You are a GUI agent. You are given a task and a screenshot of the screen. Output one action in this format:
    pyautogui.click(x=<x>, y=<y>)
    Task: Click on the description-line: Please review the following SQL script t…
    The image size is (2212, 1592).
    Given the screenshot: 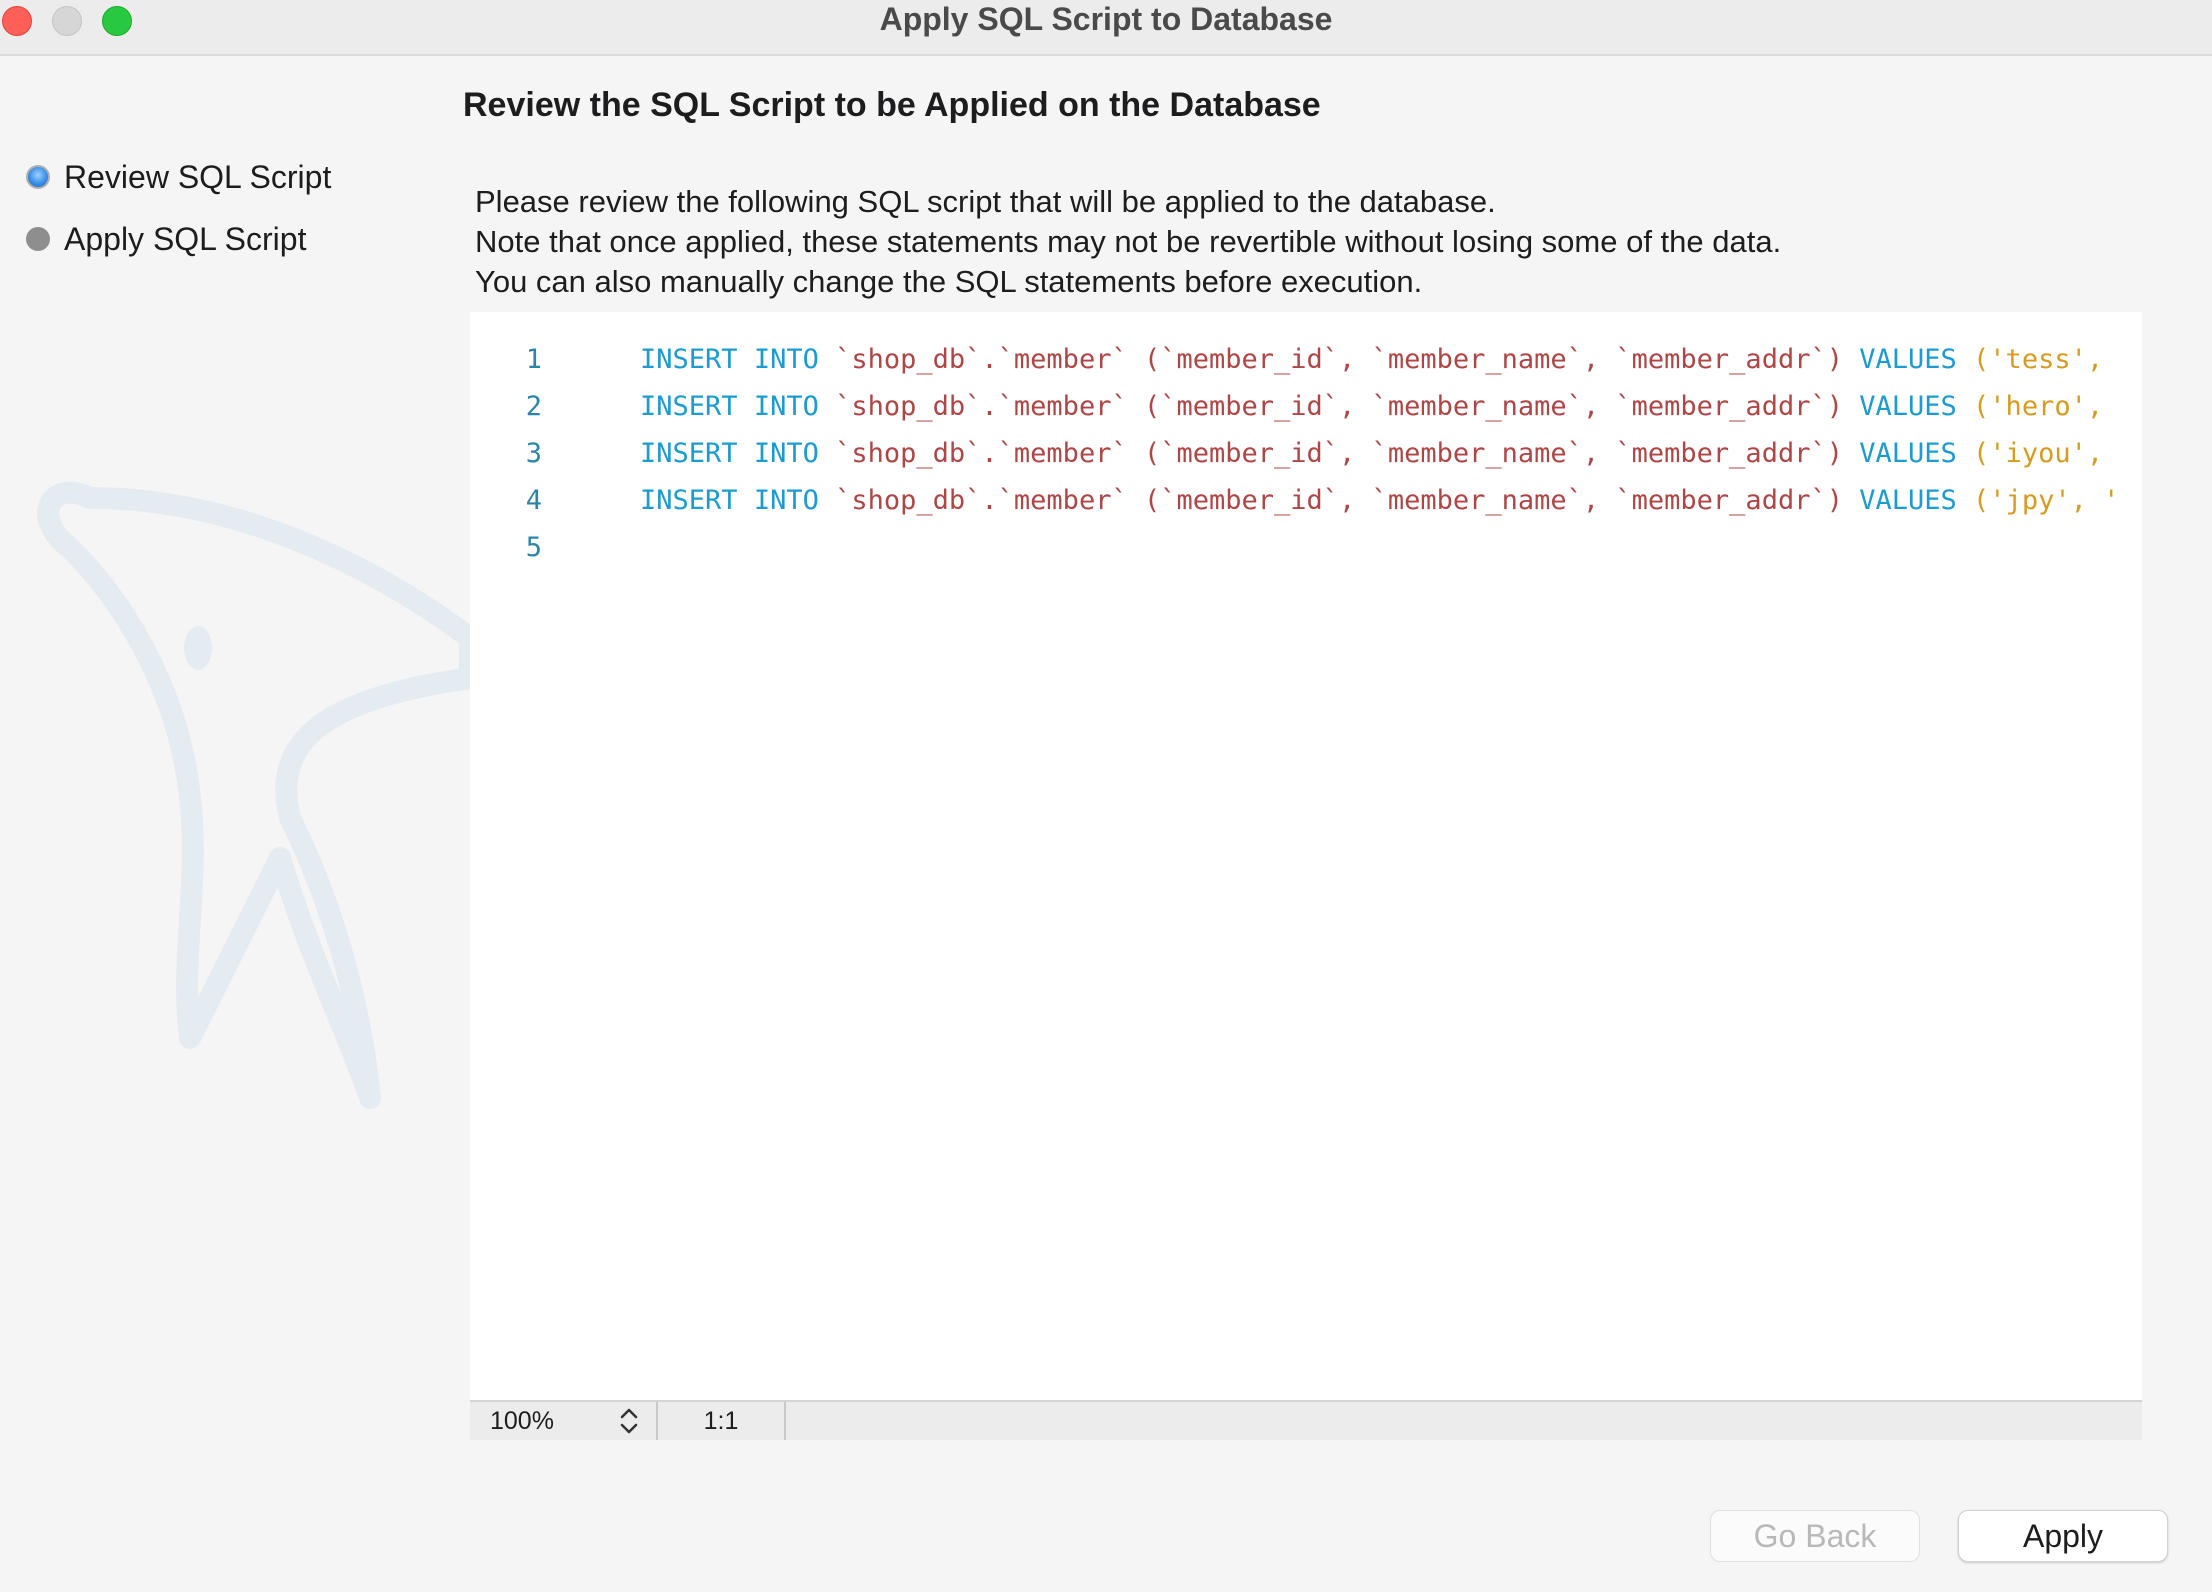 What is the action you would take?
    pyautogui.click(x=985, y=201)
    